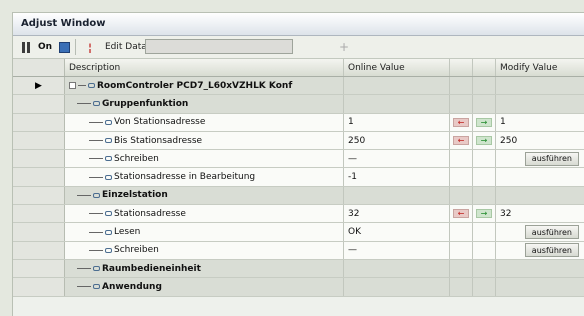 The image size is (584, 316). What do you see at coordinates (75, 47) in the screenshot?
I see `toolbar-separator` at bounding box center [75, 47].